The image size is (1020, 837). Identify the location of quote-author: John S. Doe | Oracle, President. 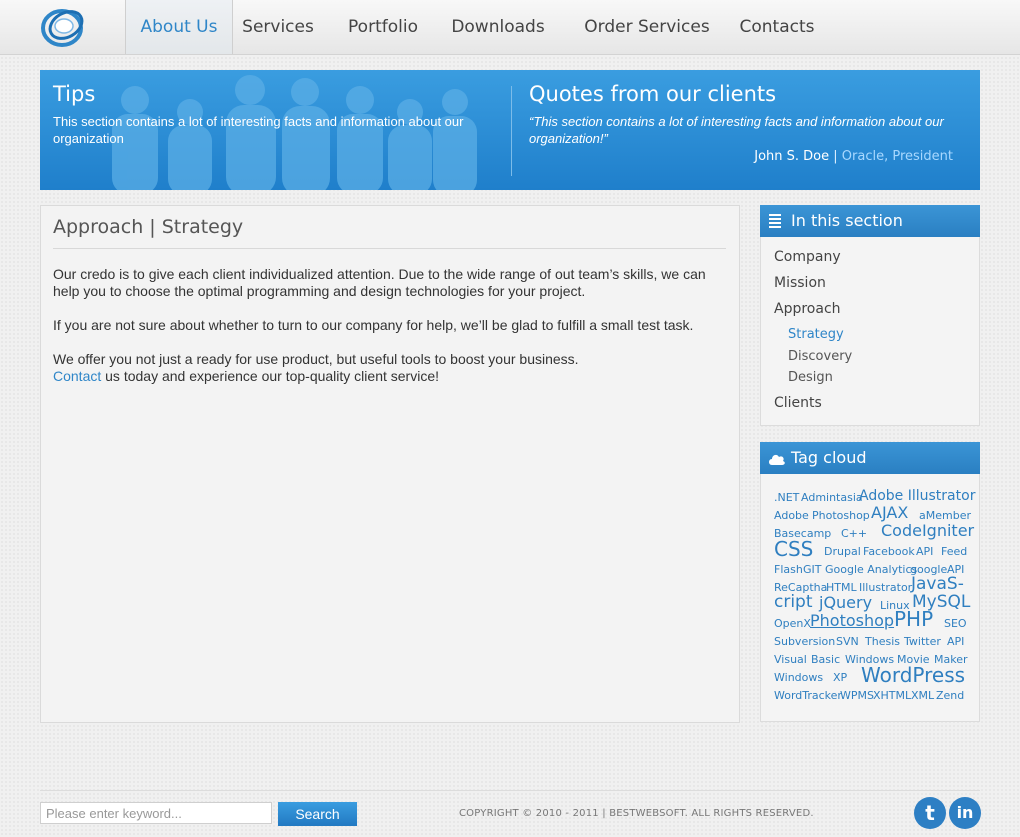
(853, 156).